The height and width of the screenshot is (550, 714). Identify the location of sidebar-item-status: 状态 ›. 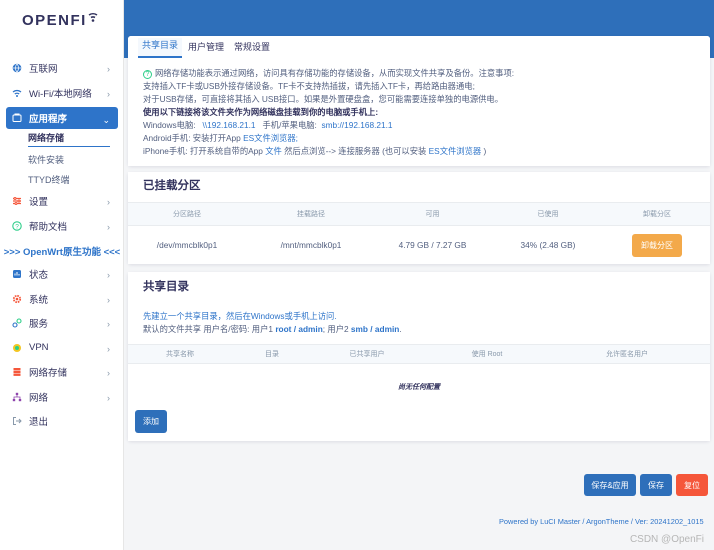
(62, 274).